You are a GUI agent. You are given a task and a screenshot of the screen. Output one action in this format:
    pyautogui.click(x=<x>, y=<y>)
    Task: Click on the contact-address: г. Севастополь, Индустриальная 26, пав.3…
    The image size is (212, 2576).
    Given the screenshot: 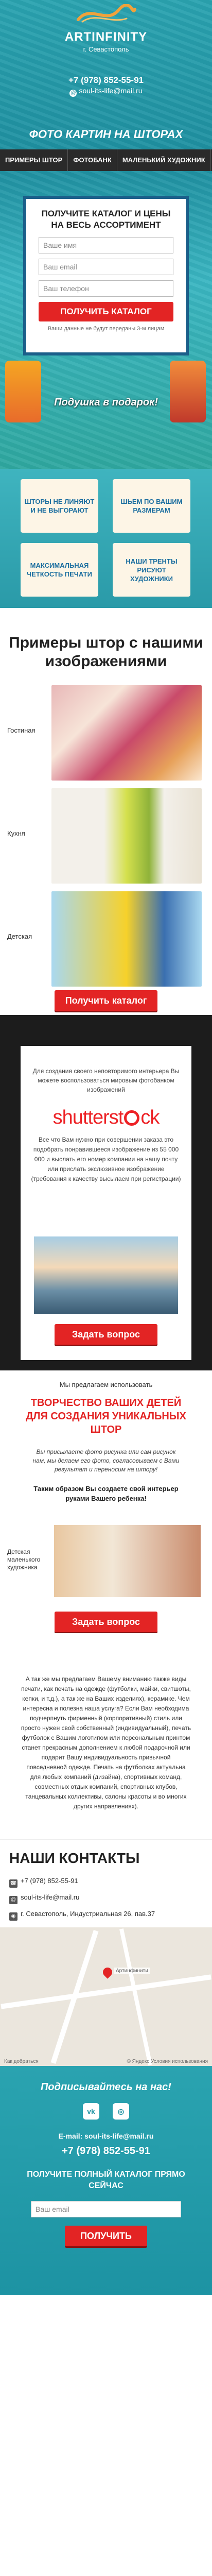 What is the action you would take?
    pyautogui.click(x=88, y=1914)
    